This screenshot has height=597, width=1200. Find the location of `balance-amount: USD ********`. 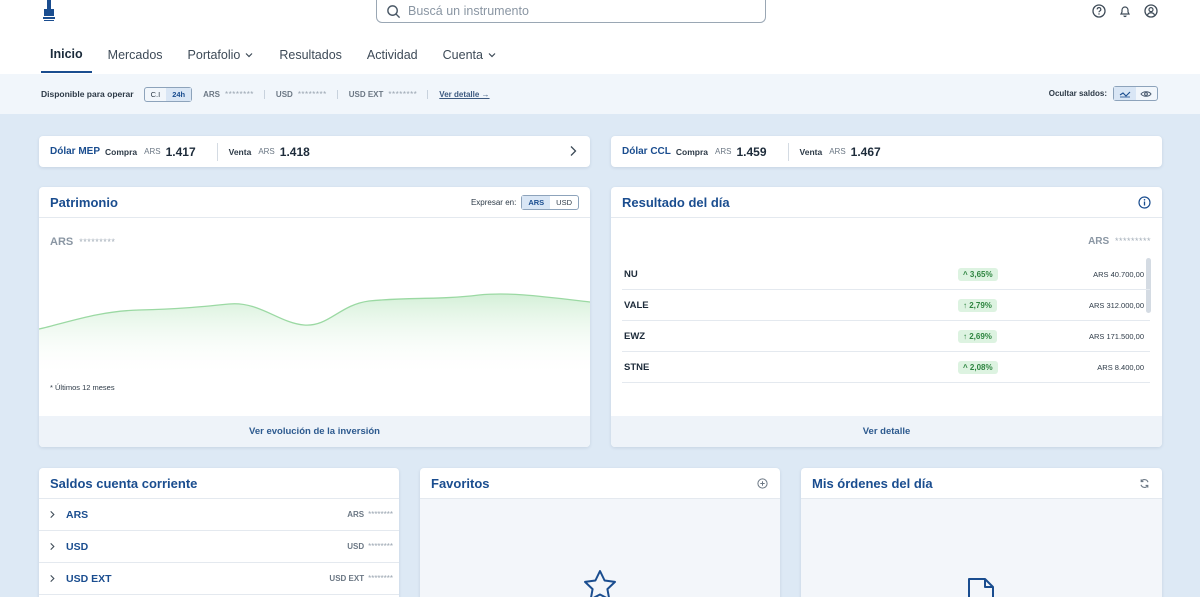

balance-amount: USD ******** is located at coordinates (370, 546).